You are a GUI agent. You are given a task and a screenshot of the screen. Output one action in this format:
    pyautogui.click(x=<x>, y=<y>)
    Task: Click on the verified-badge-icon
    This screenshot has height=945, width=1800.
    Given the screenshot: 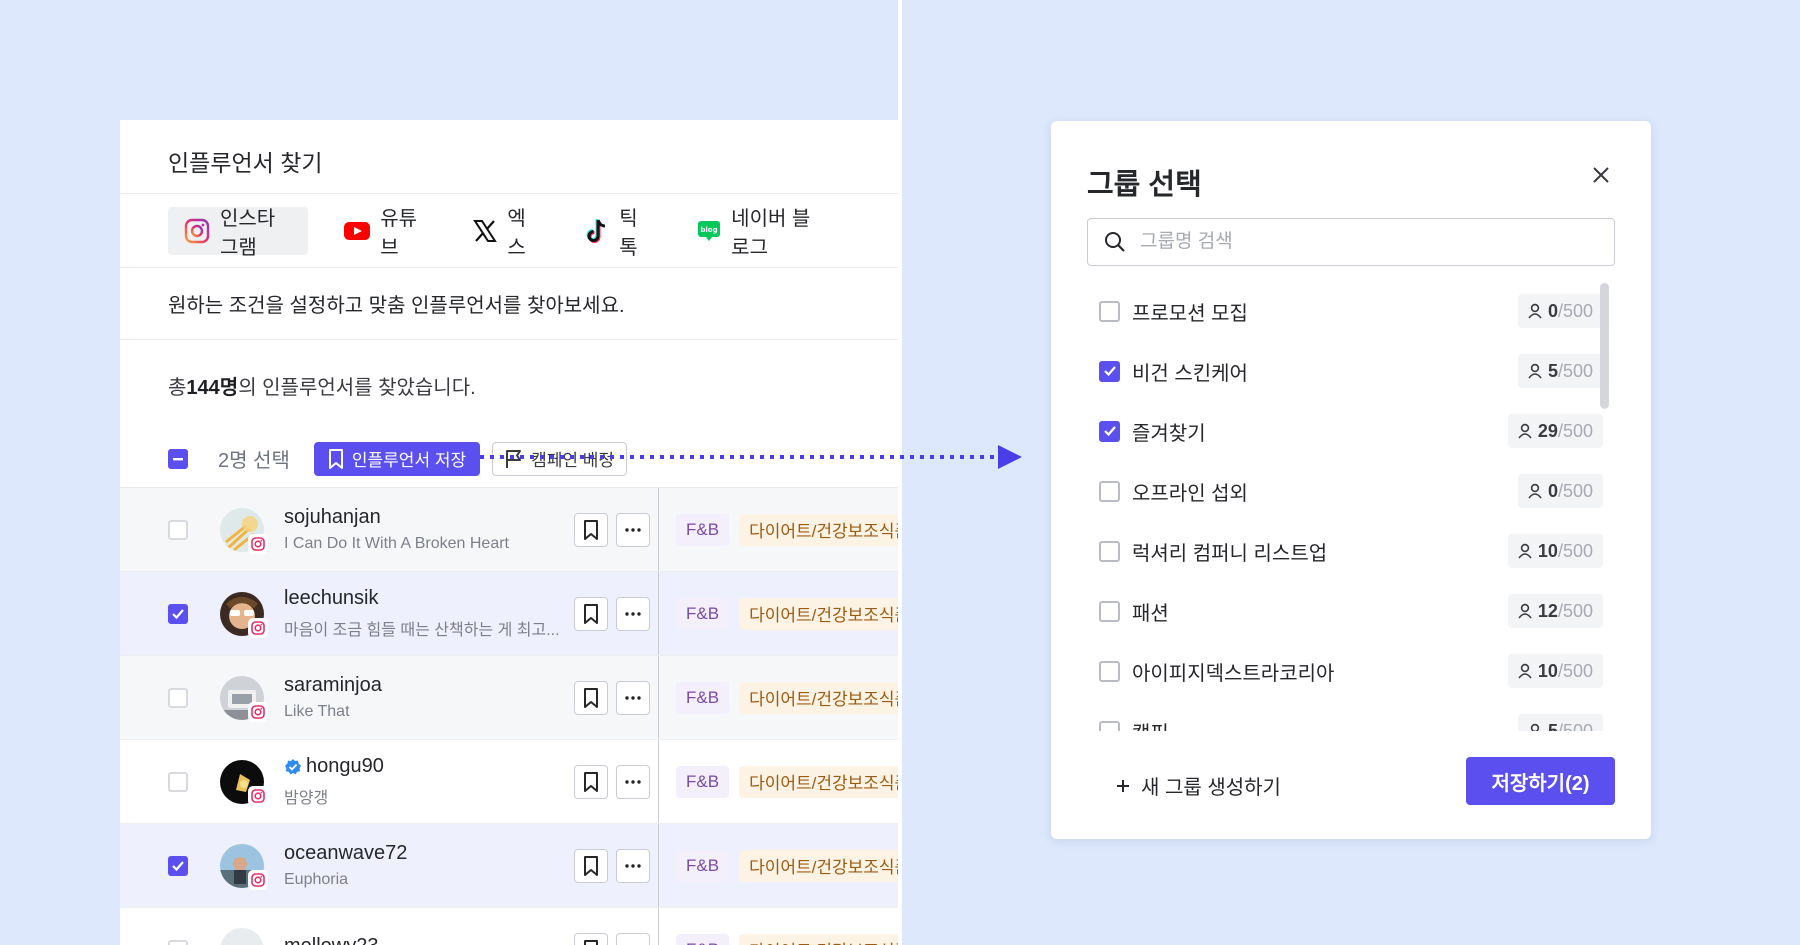 What is the action you would take?
    pyautogui.click(x=293, y=766)
    